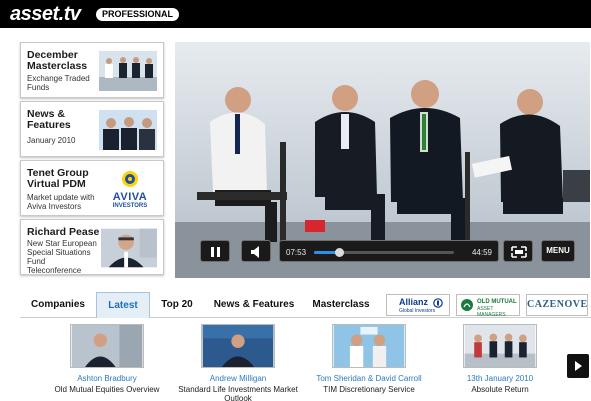  I want to click on card-subtitle: Market update with Aviva Investors, so click(61, 202).